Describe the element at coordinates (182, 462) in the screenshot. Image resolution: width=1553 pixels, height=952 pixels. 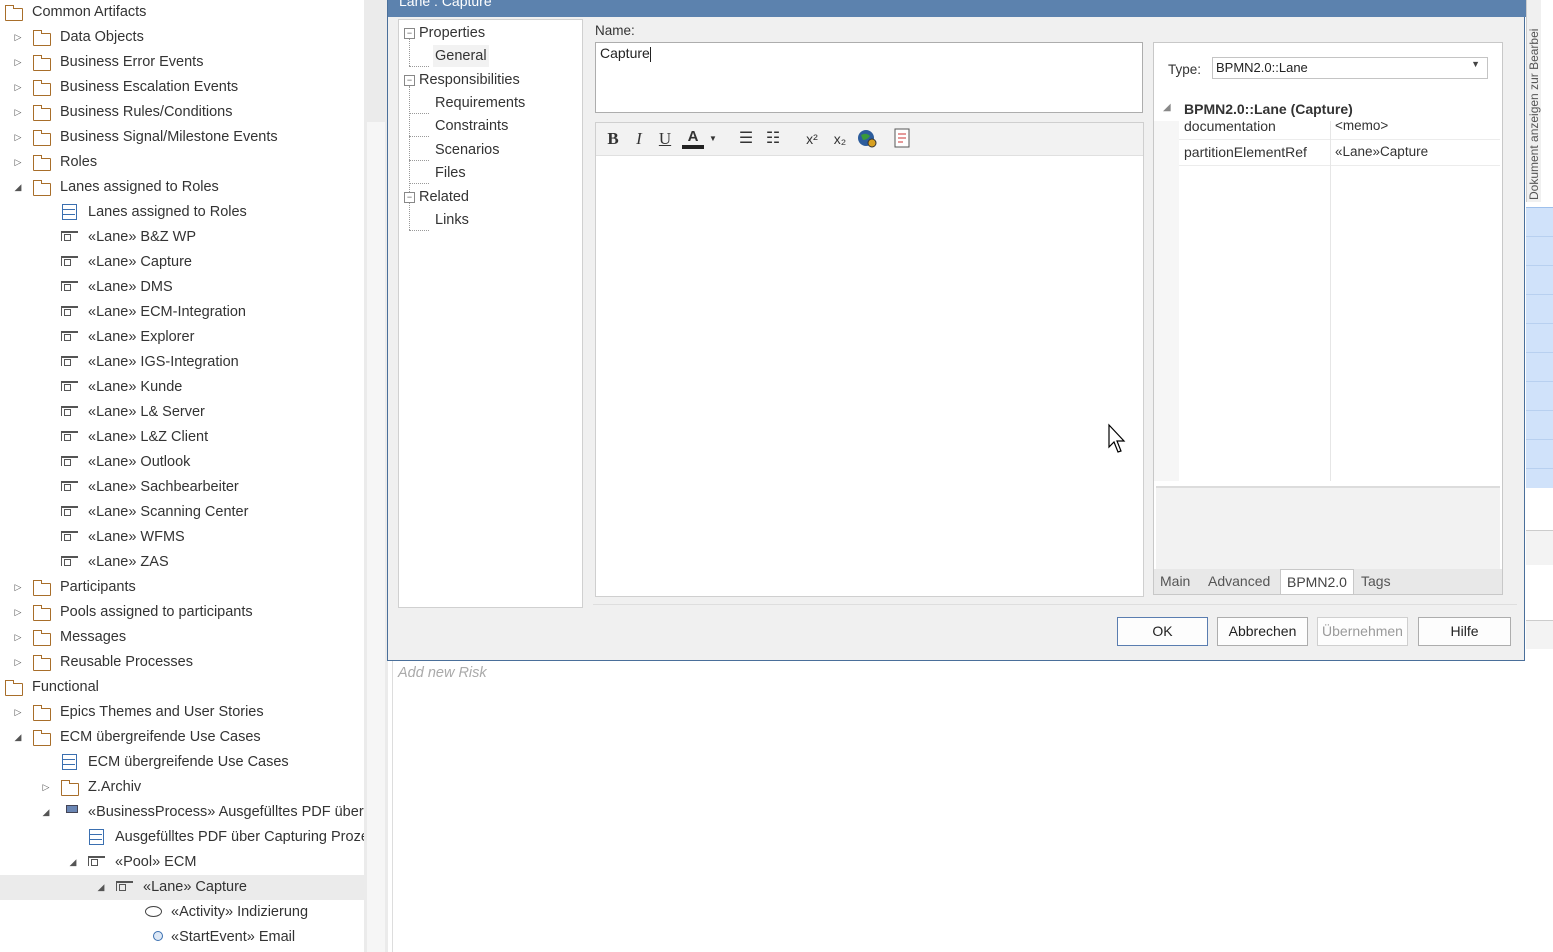
I see `tree-item: «Lane» Outlook` at that location.